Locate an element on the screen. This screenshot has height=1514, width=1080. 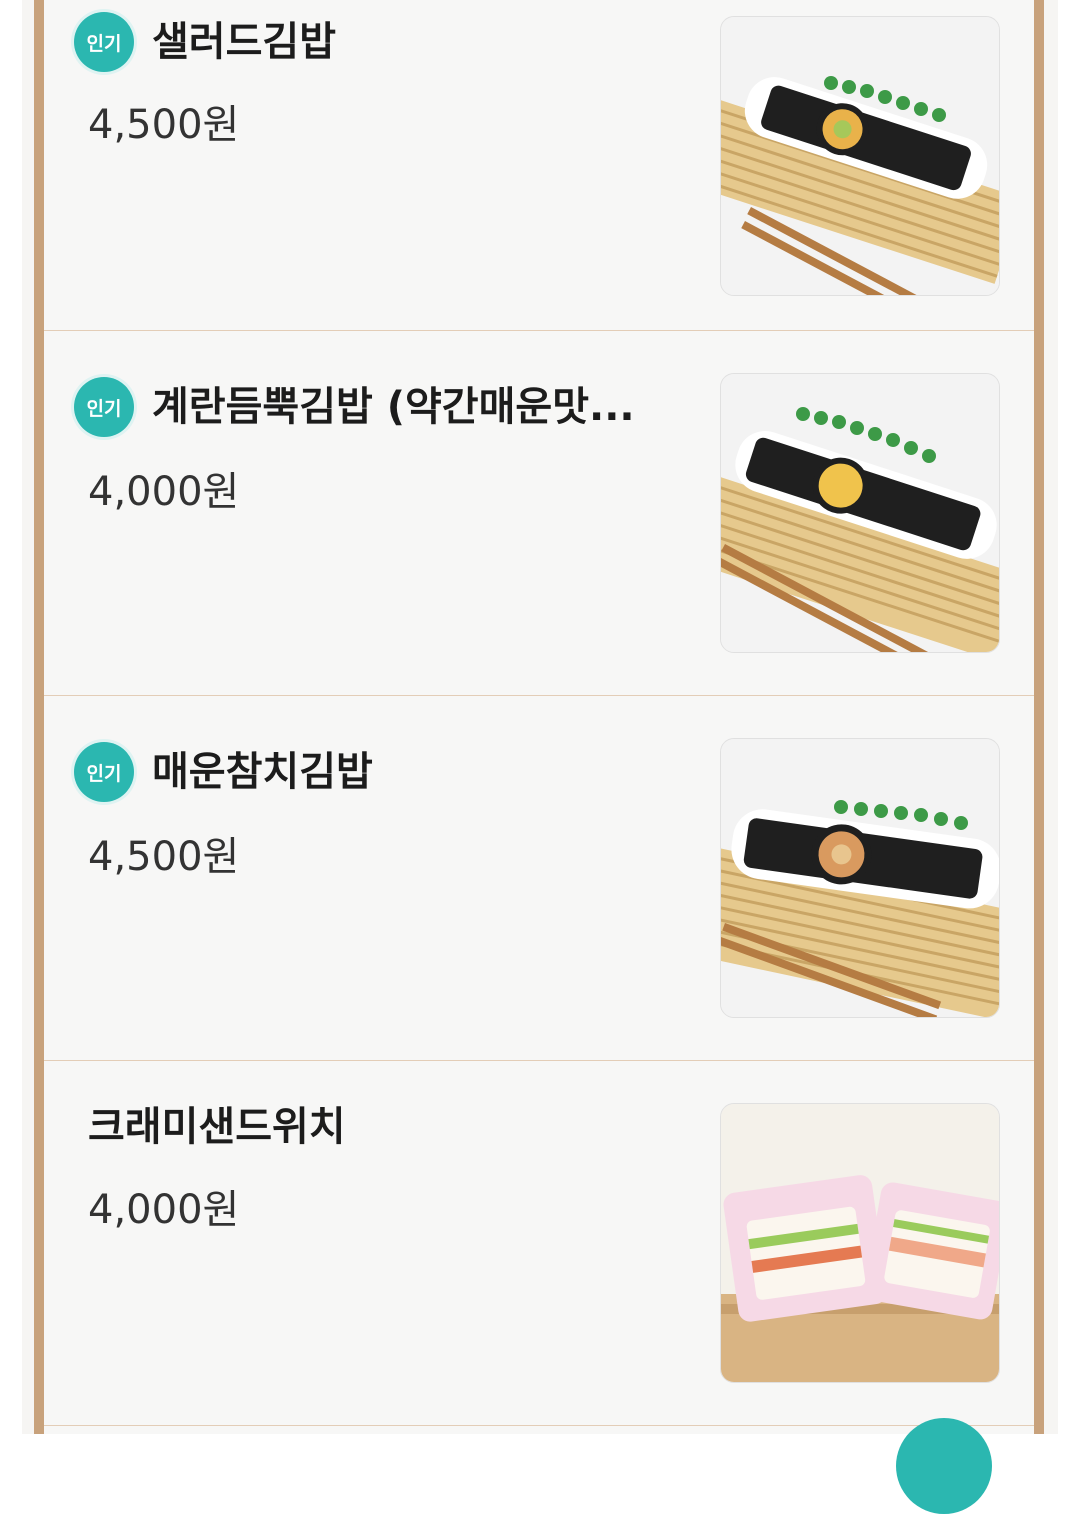
menu-item-name: 매운참치김밥 is located at coordinates (262, 772).